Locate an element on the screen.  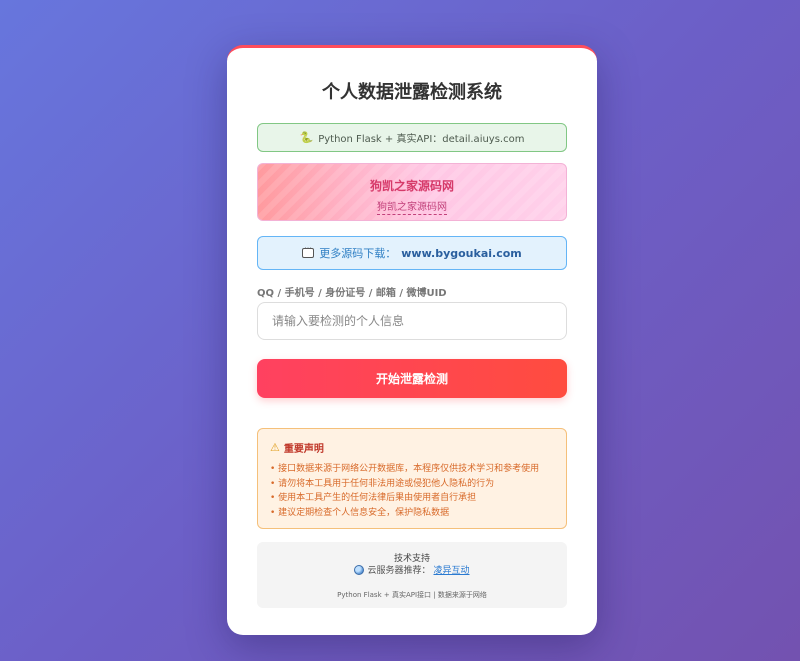
more-source-link: 更多源码下载： www.bygoukai.com is located at coordinates (412, 253).